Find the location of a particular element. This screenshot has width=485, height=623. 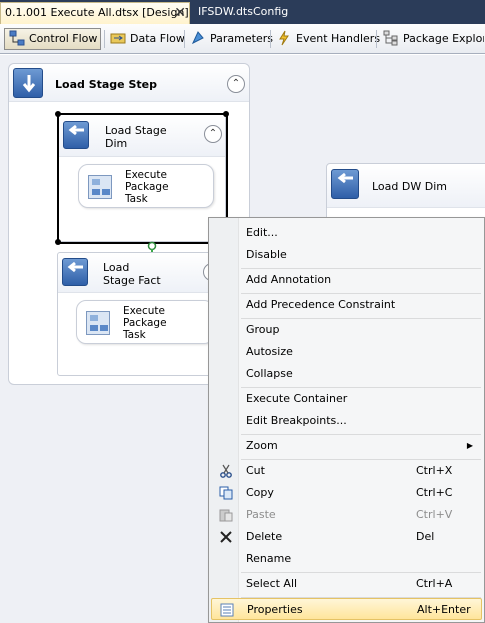

tab-data-flow: Data Flow is located at coordinates (145, 39).